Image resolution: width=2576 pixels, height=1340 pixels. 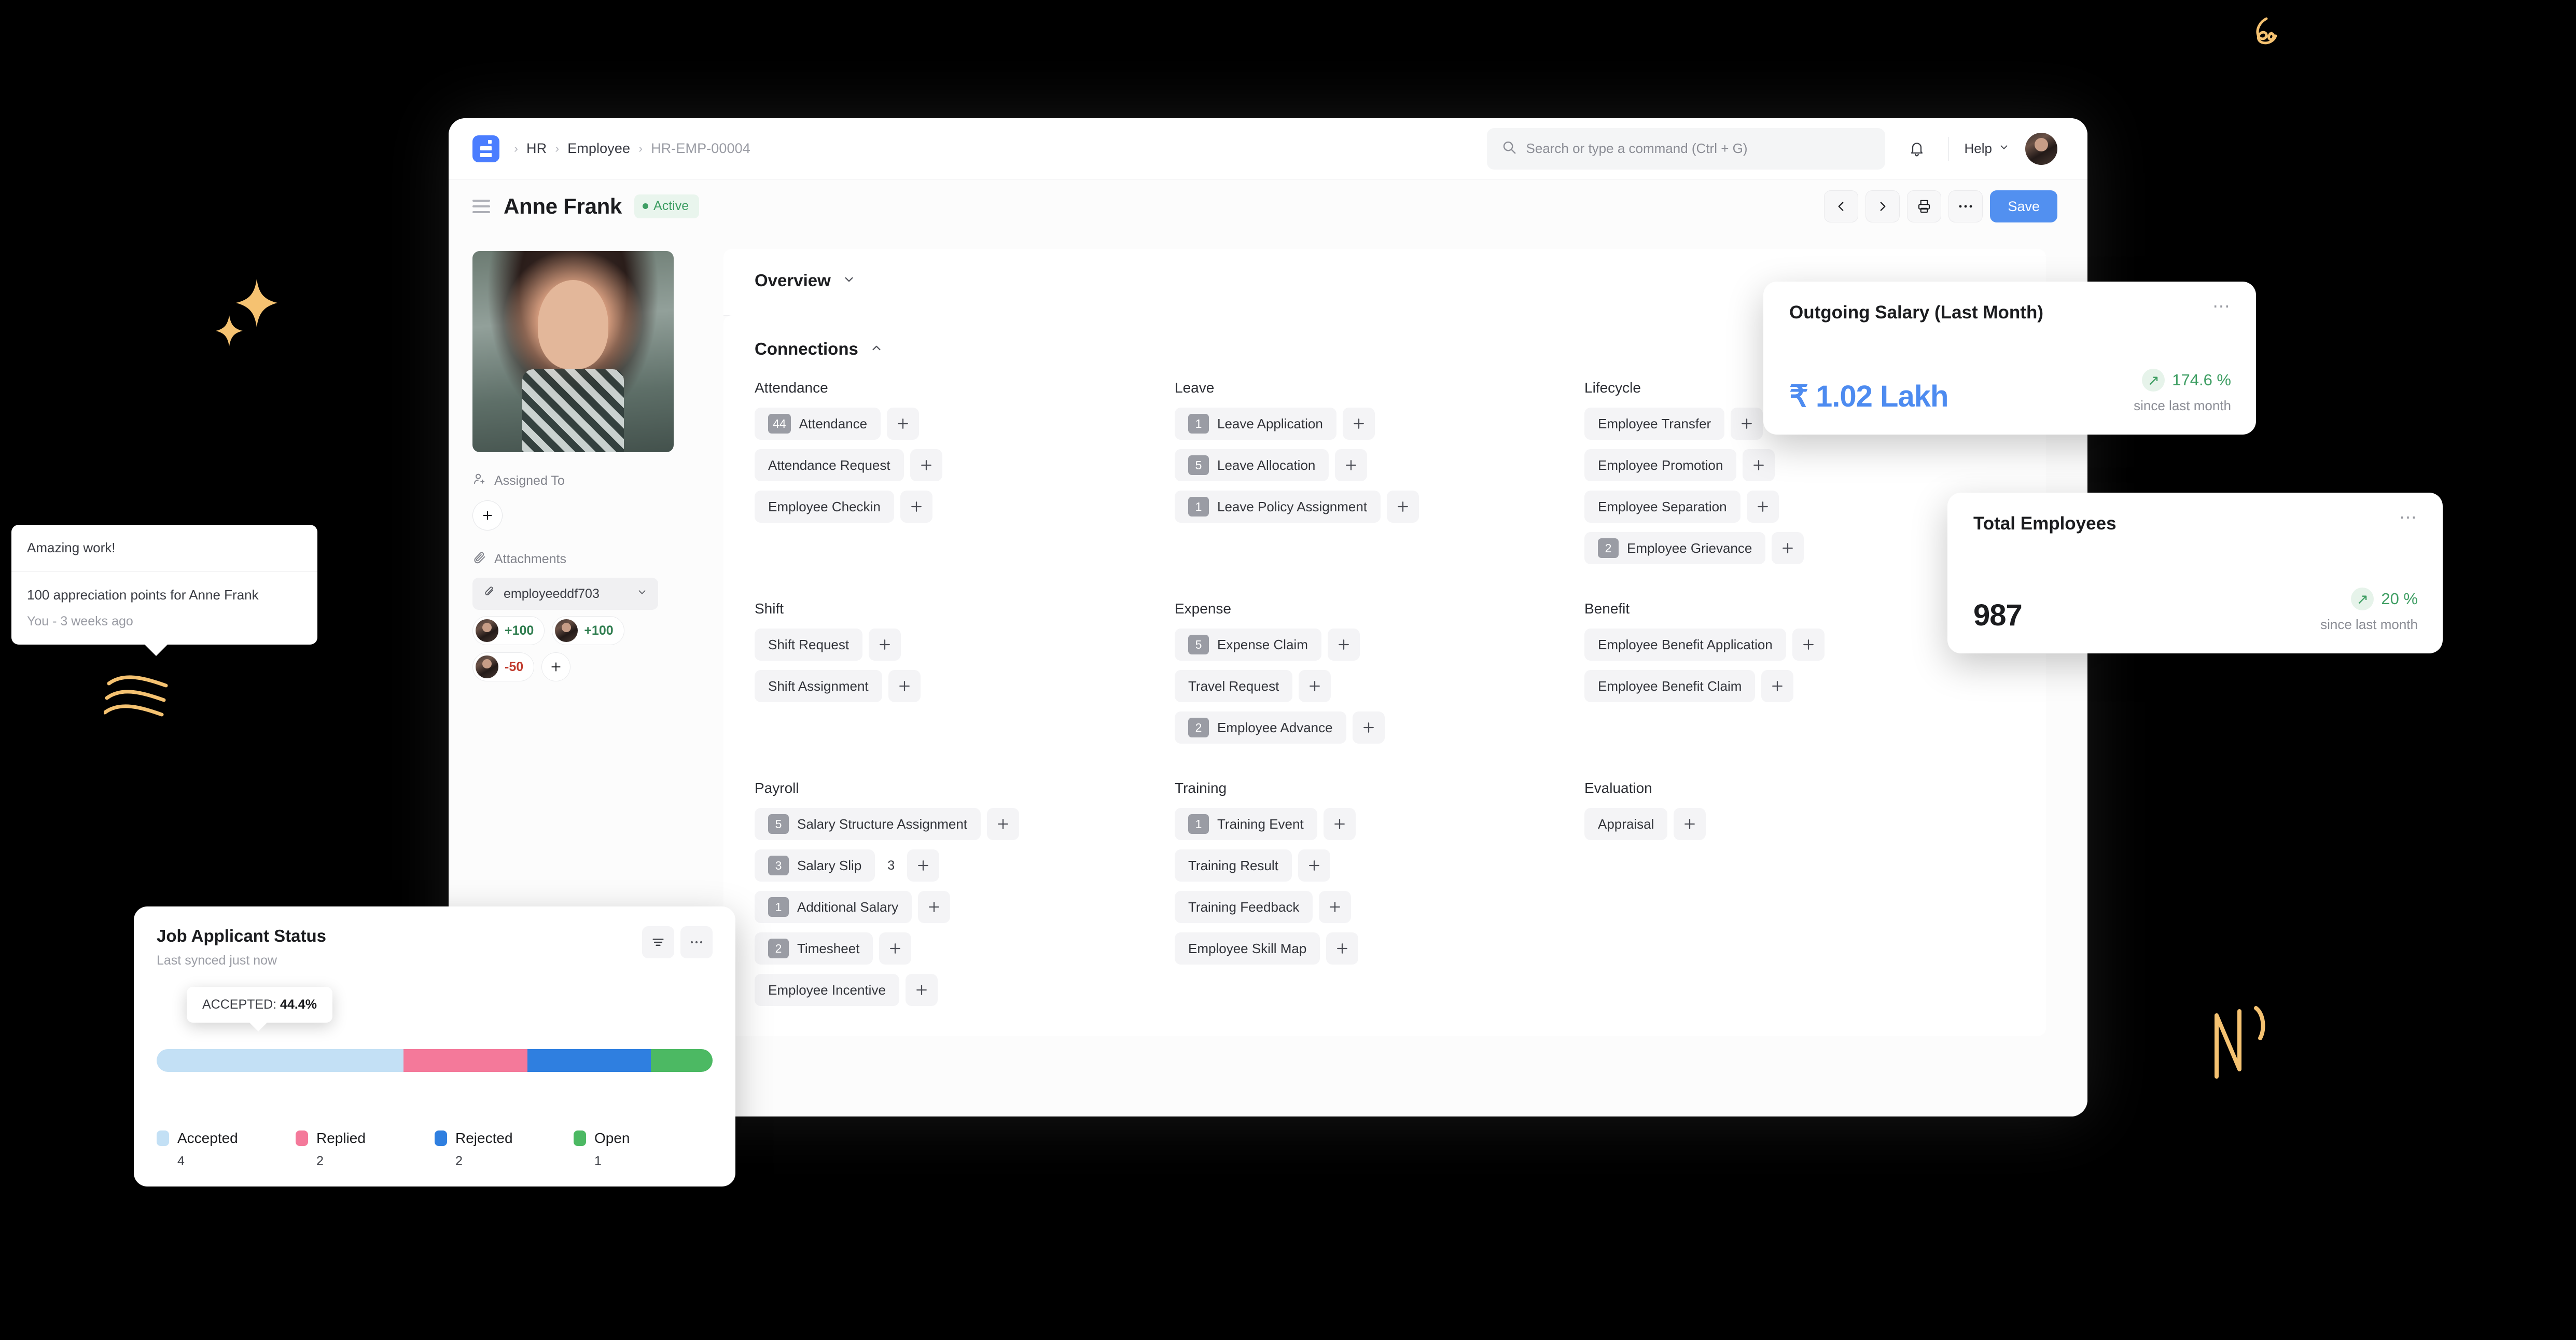 I want to click on bell-icon, so click(x=1917, y=149).